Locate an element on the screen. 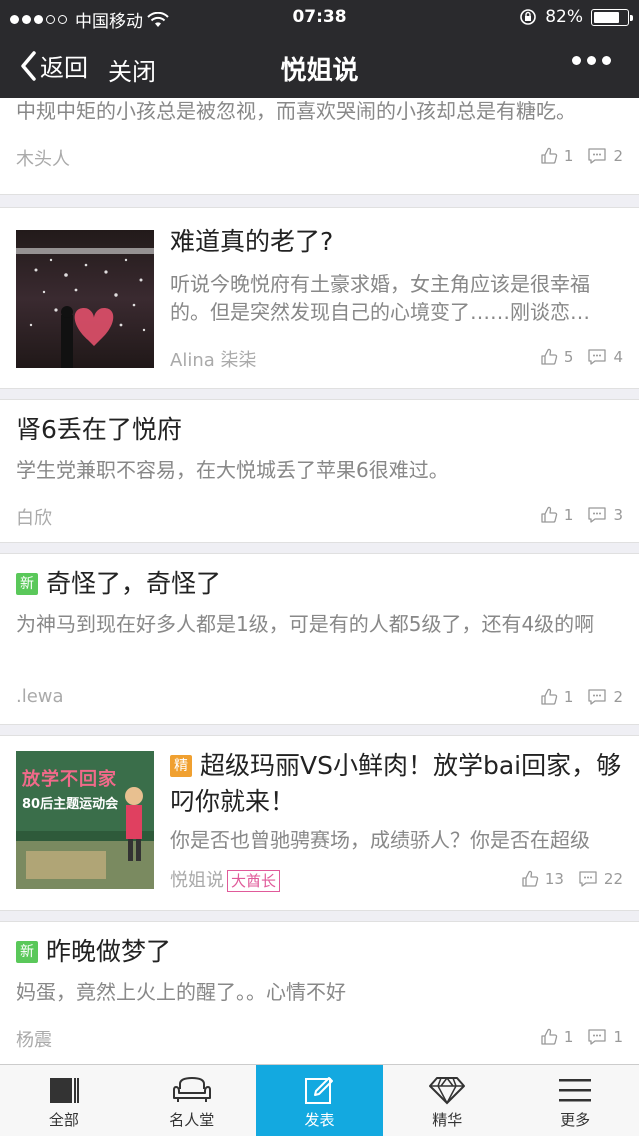 Image resolution: width=639 pixels, height=1136 pixels. post-card: 肾6丢在了悦府 学生党兼职不容易，在大悦城丢了苹果6很难过。 白欣 1 3 is located at coordinates (319, 471).